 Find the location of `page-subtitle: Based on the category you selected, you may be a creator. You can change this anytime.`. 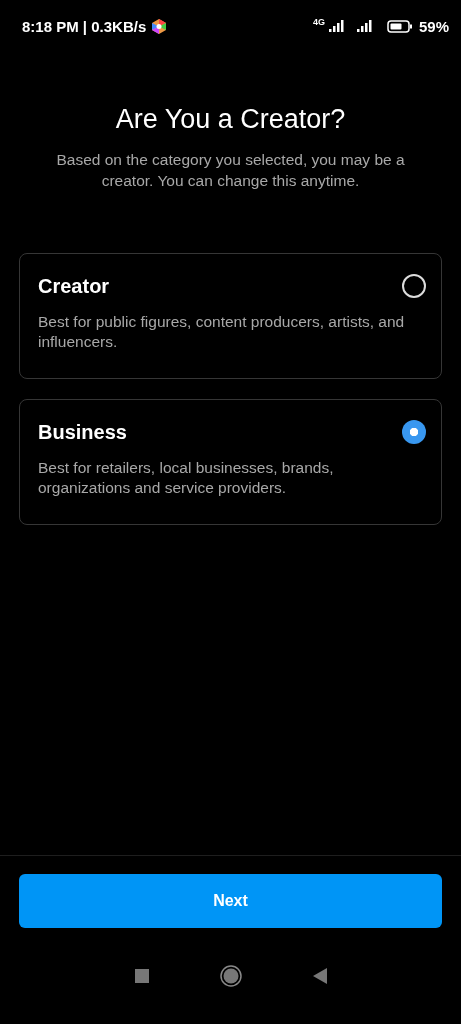

page-subtitle: Based on the category you selected, you may be a creator. You can change this anytime. is located at coordinates (230, 170).